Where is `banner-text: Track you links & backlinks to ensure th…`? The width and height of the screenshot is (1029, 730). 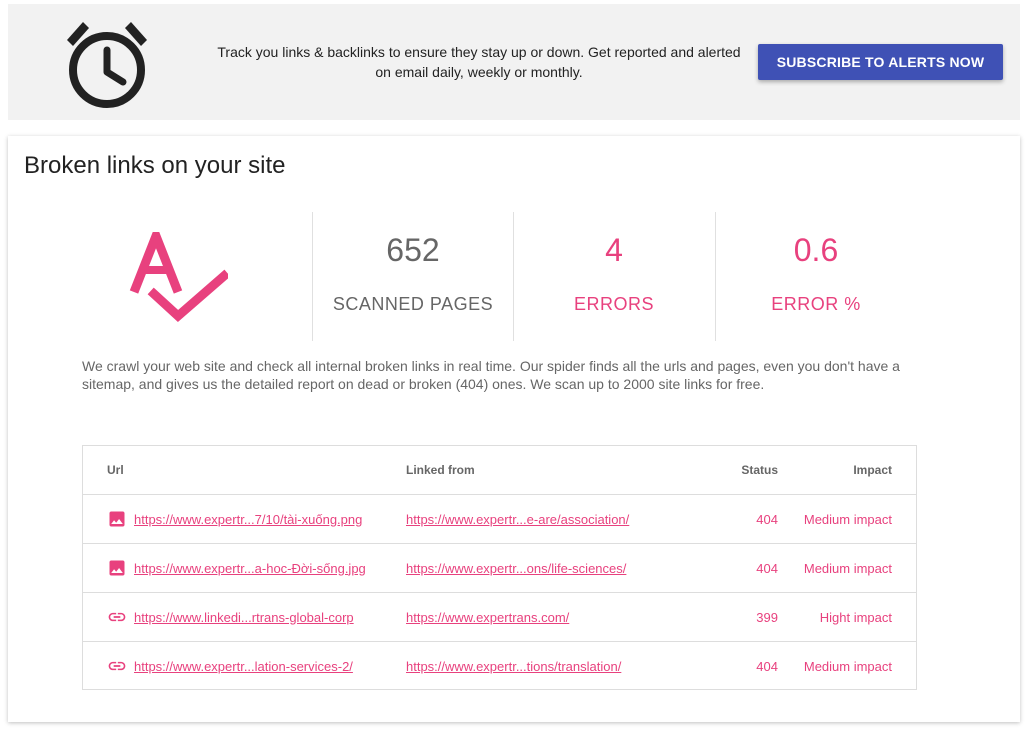 banner-text: Track you links & backlinks to ensure th… is located at coordinates (479, 62).